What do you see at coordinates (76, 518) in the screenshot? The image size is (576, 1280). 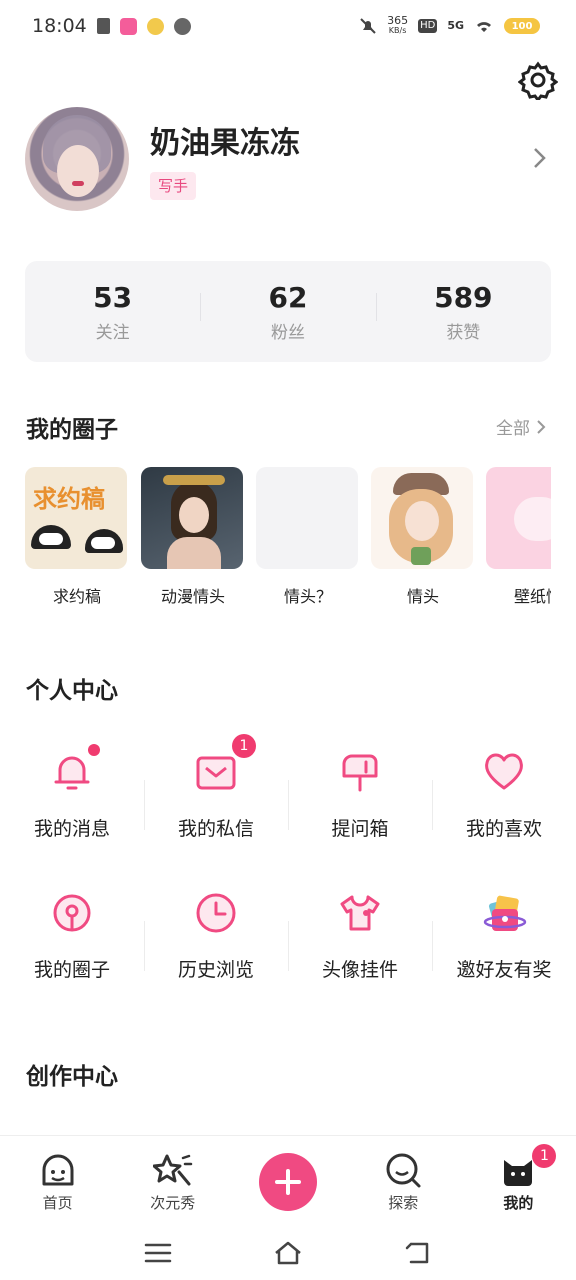 I see `circle-thumb: 求约稿` at bounding box center [76, 518].